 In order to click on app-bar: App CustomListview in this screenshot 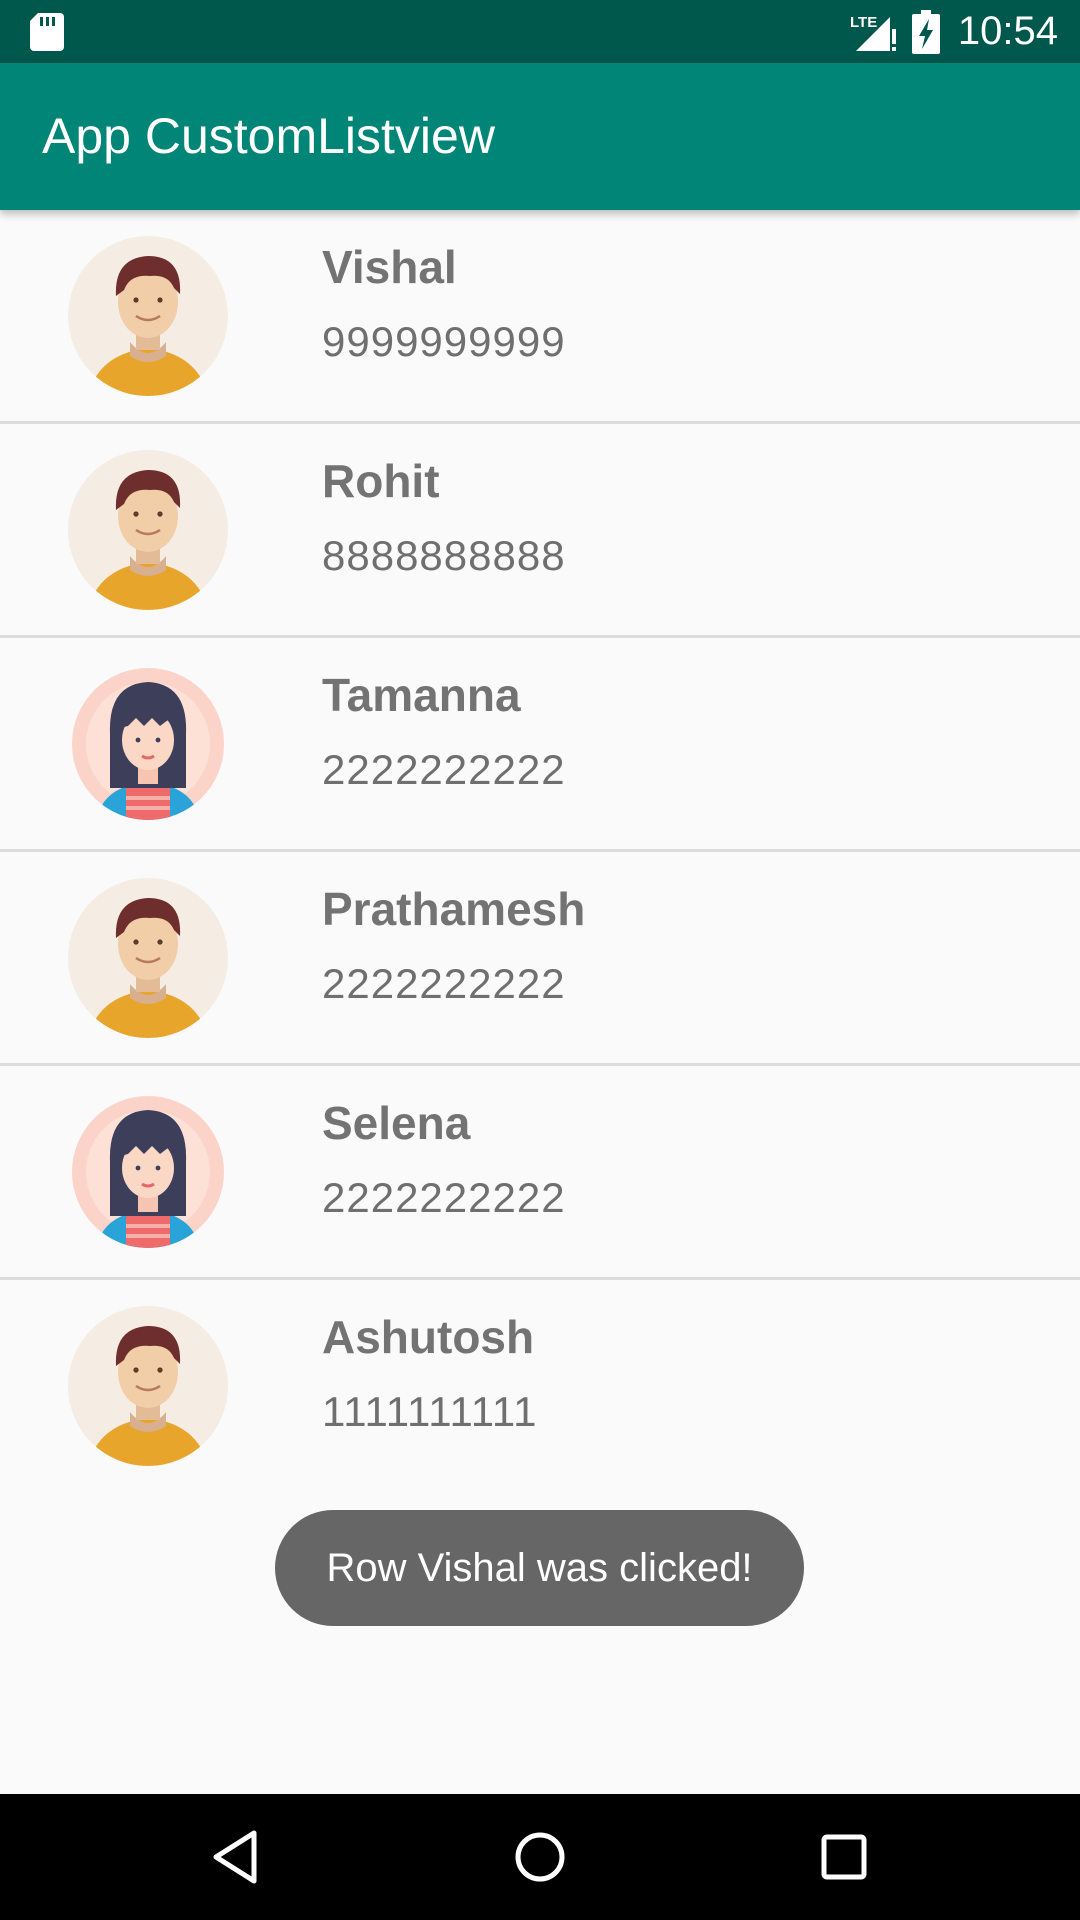, I will do `click(540, 136)`.